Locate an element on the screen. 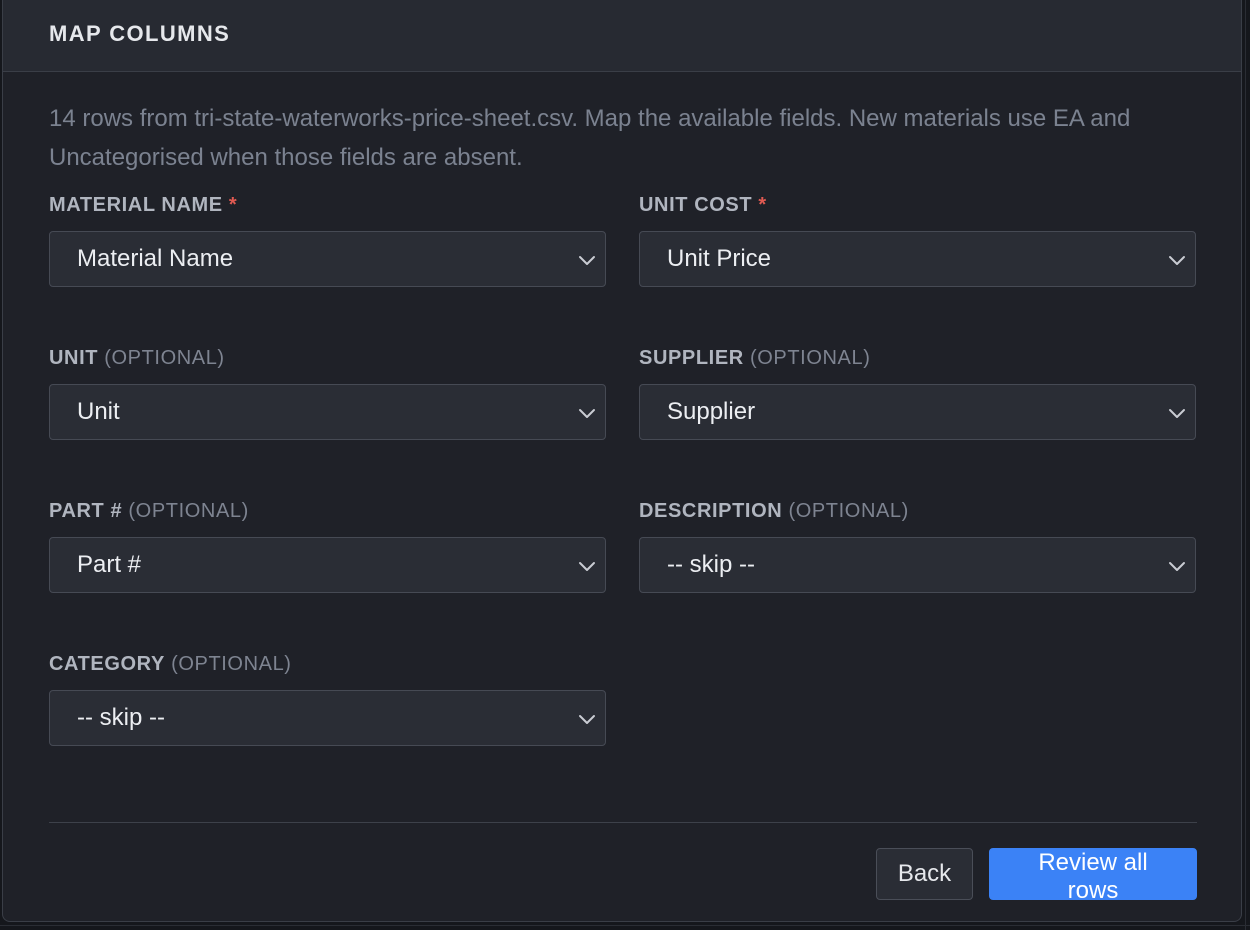 The height and width of the screenshot is (930, 1250). field-label: SUPPLIER (OPTIONAL) is located at coordinates (755, 358).